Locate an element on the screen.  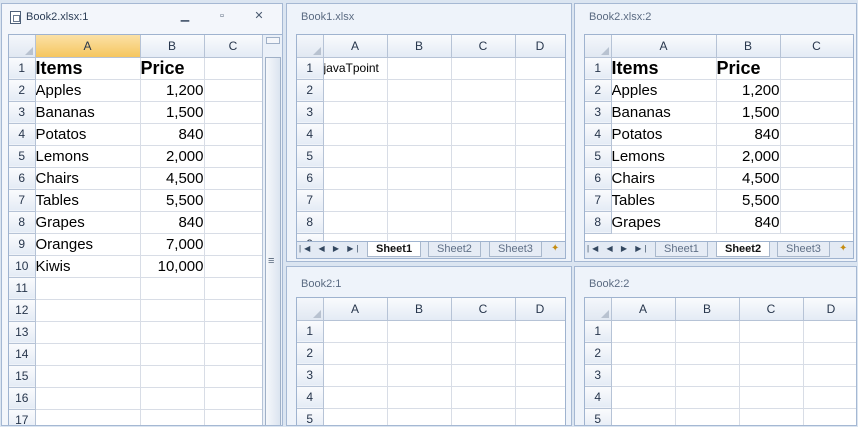
cell-d4 is located at coordinates (829, 397).